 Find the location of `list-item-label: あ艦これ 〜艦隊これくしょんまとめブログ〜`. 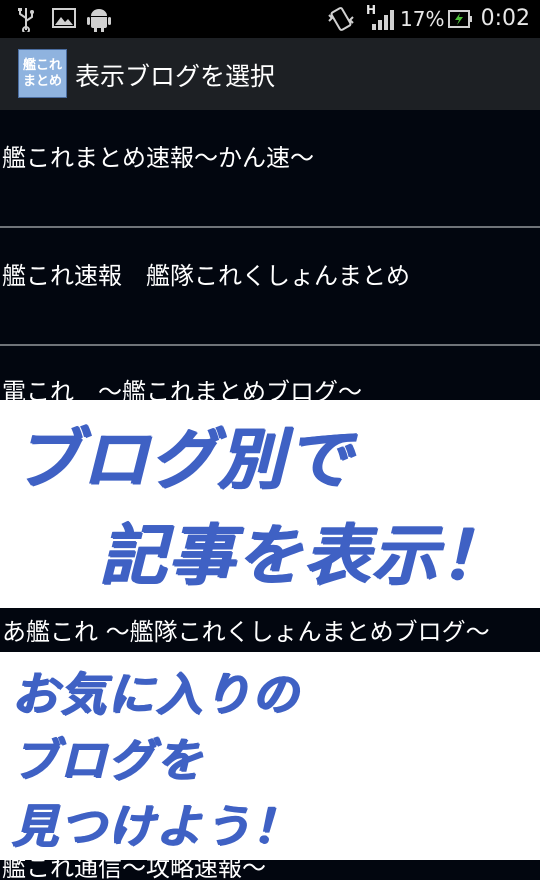

list-item-label: あ艦これ 〜艦隊これくしょんまとめブログ〜 is located at coordinates (246, 632).